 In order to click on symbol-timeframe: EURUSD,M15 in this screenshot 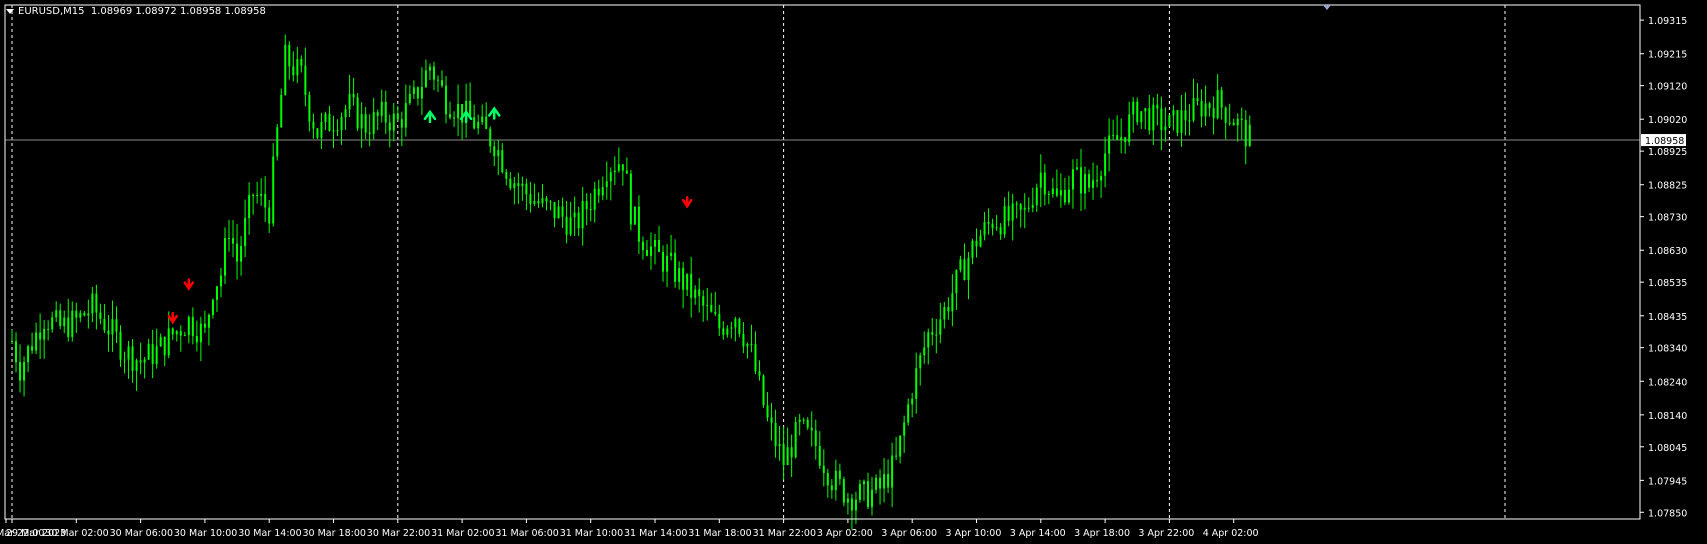, I will do `click(51, 11)`.